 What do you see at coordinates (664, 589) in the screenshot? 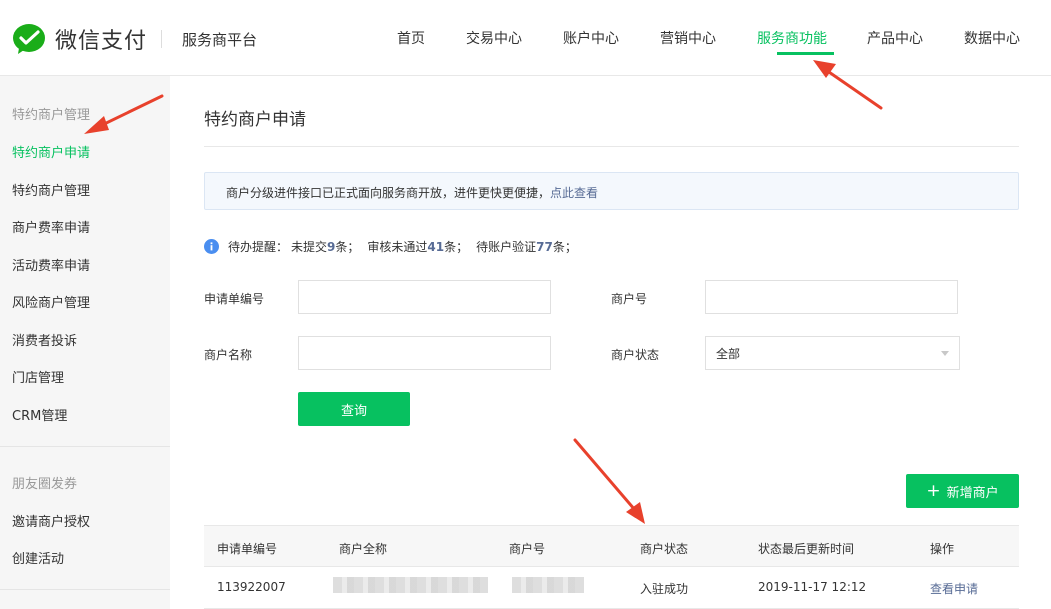
I see `cell-status: 入驻成功` at bounding box center [664, 589].